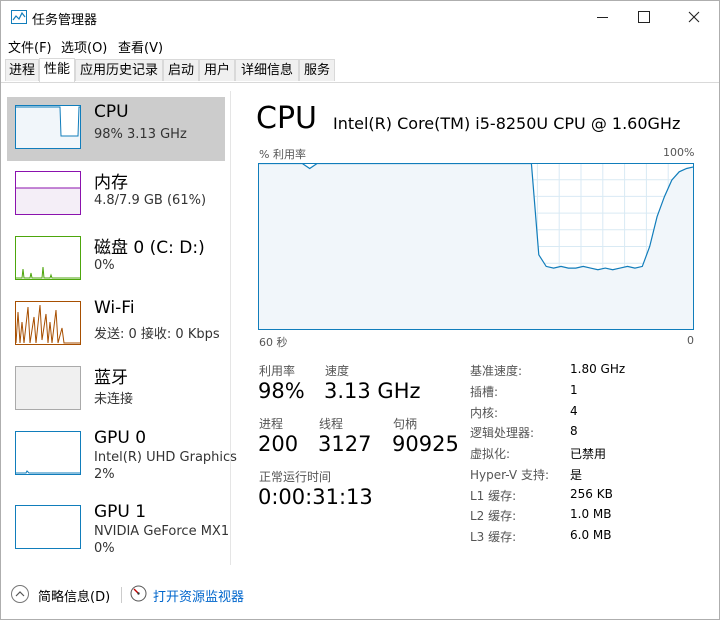 The image size is (720, 620). I want to click on graph-xstart-label: 60 秒, so click(273, 342).